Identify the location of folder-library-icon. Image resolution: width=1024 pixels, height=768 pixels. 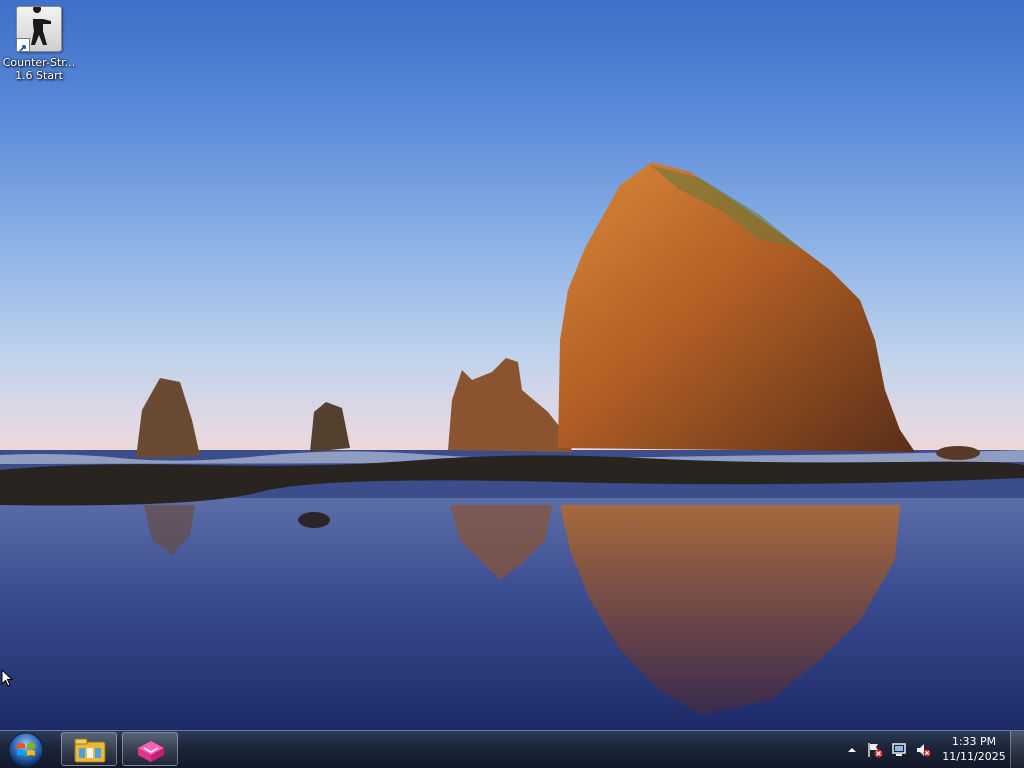
(90, 750).